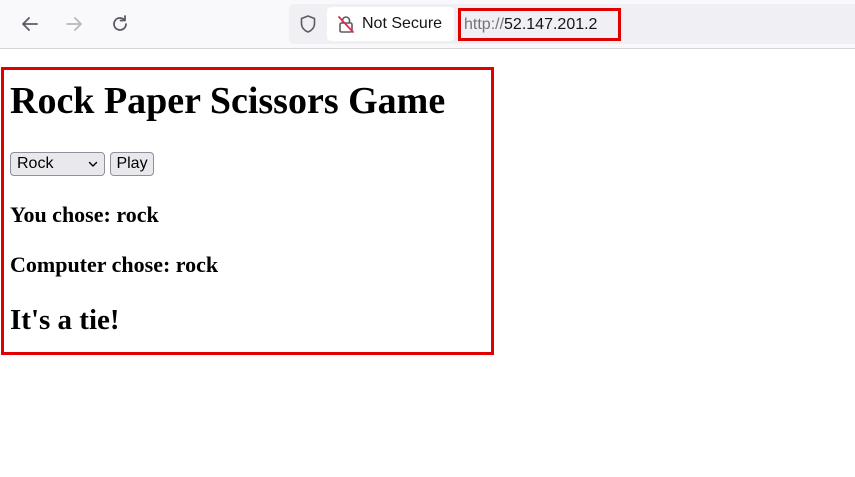 The width and height of the screenshot is (855, 477). I want to click on site-identity-button: Not Secure, so click(390, 24).